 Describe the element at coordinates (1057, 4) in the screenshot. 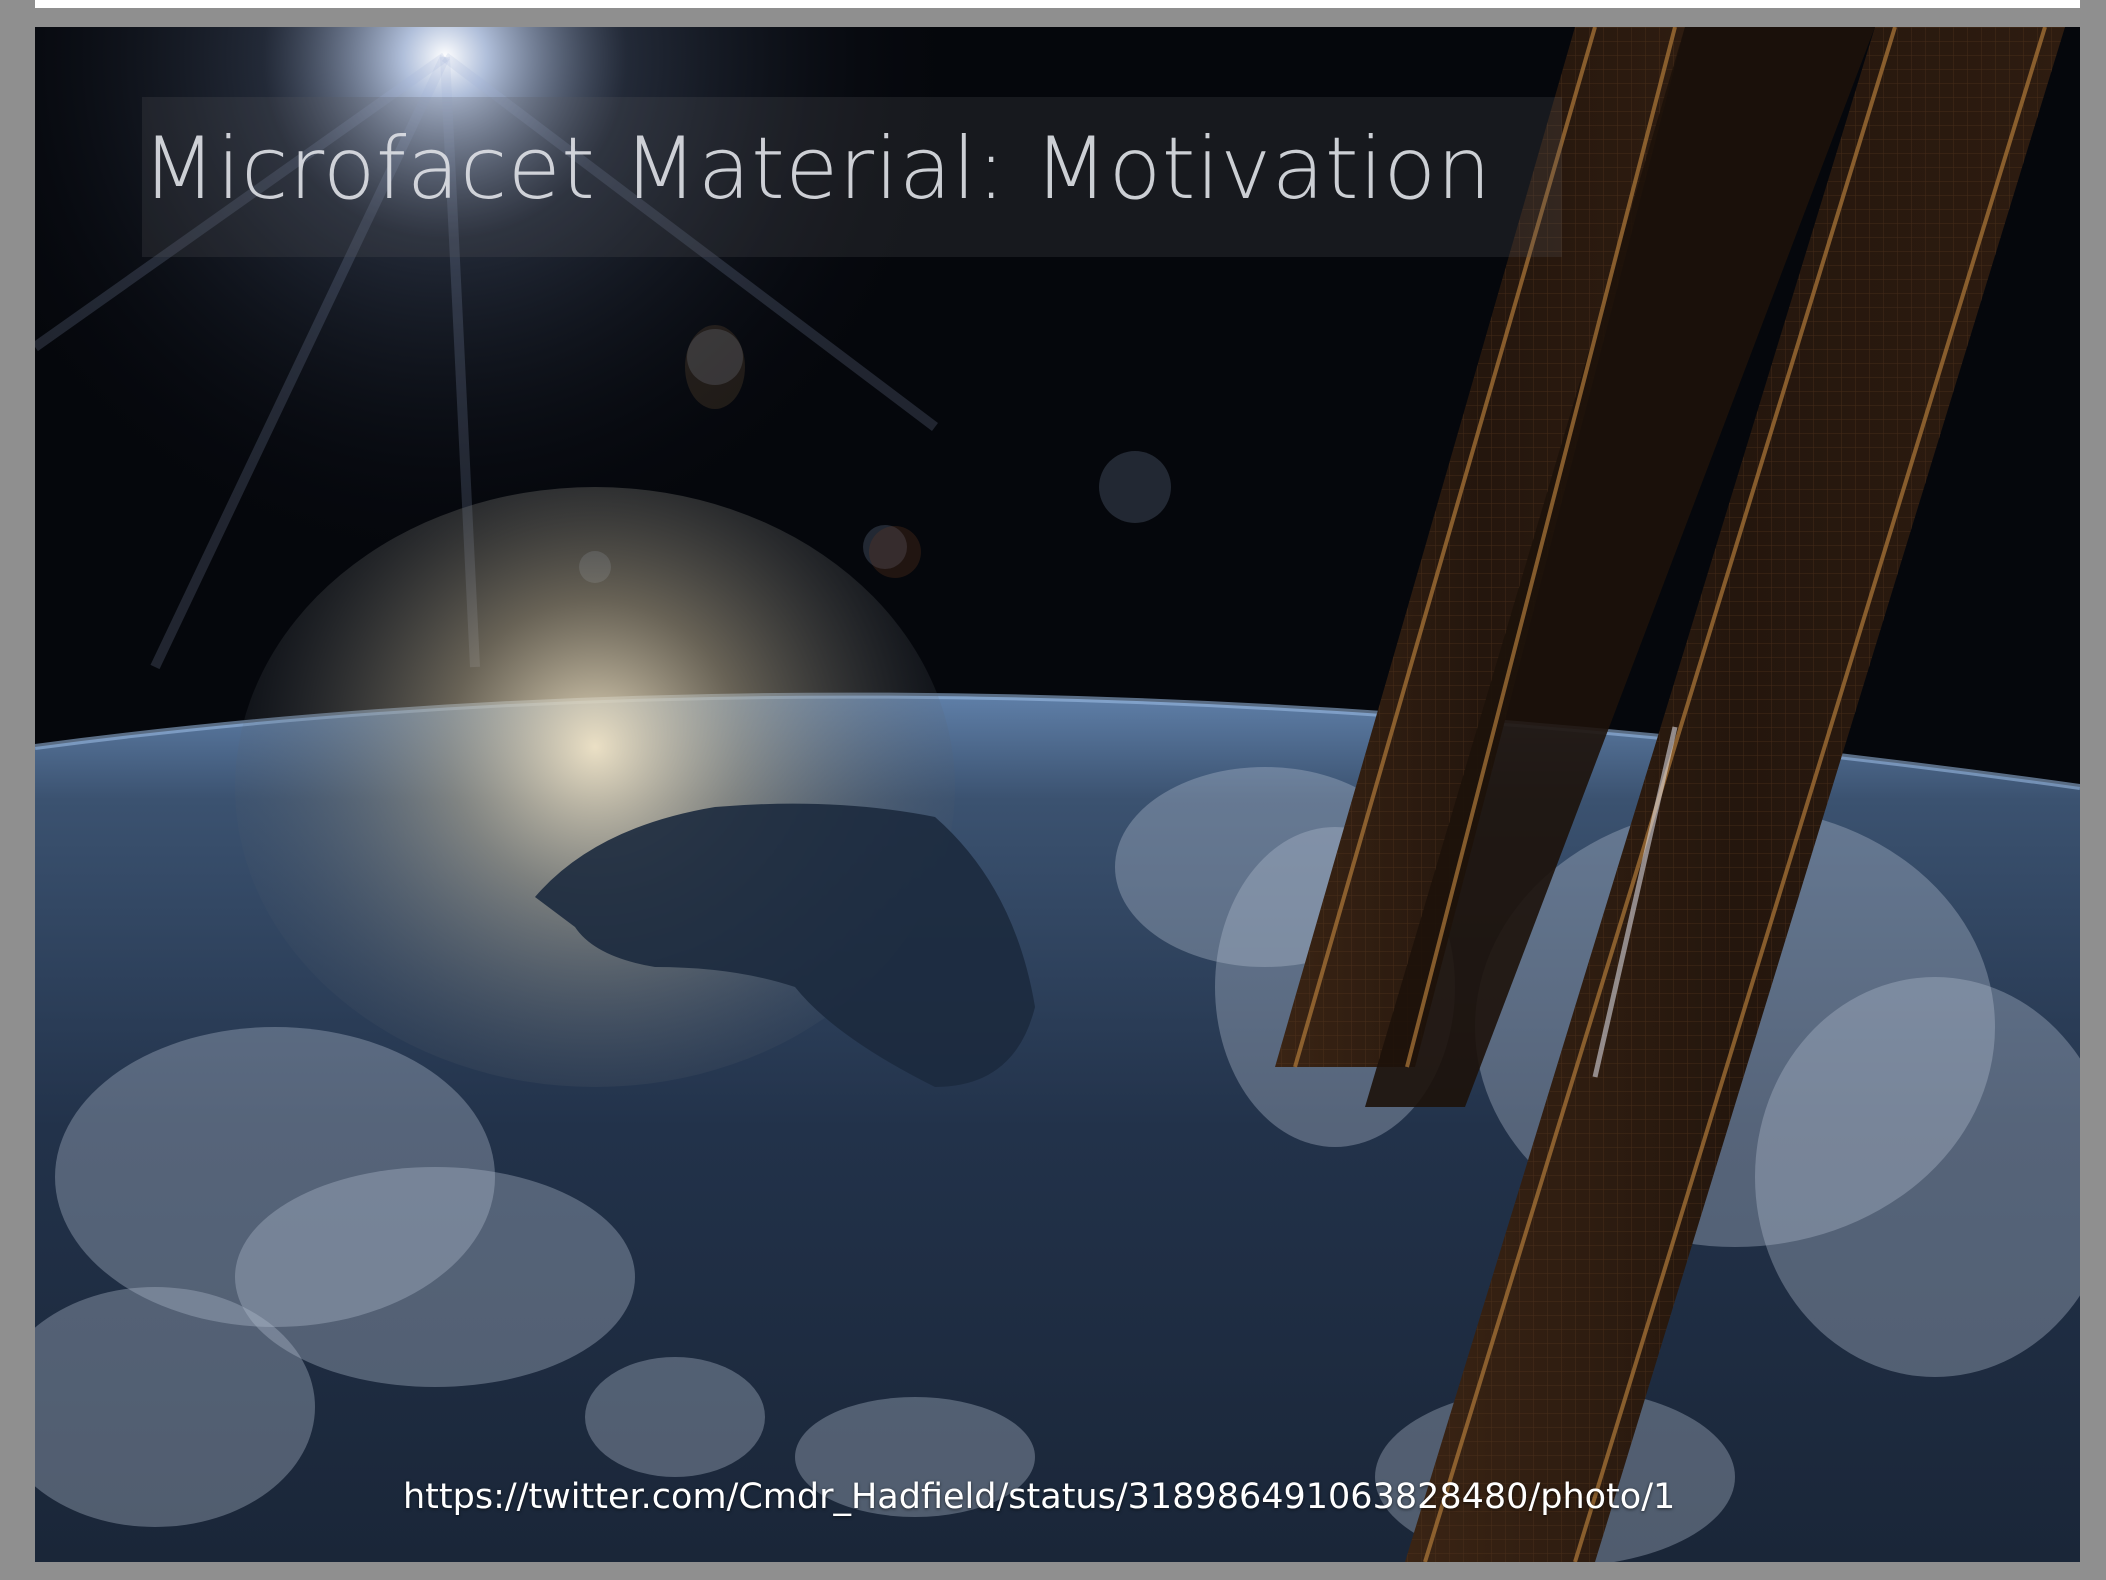

I see `top-strip` at that location.